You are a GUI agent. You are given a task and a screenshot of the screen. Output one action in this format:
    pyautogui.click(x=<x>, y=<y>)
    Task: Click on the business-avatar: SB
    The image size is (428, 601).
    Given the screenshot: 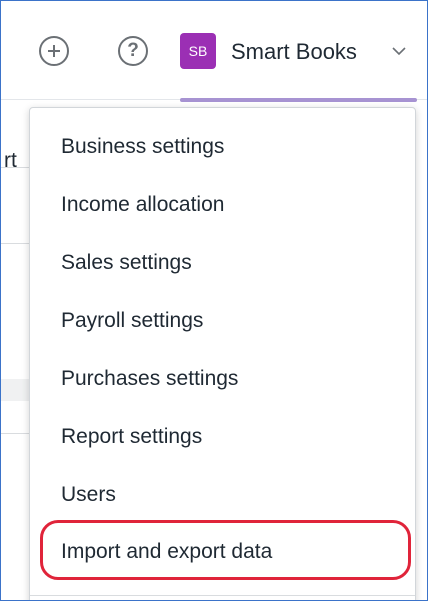 What is the action you would take?
    pyautogui.click(x=198, y=51)
    